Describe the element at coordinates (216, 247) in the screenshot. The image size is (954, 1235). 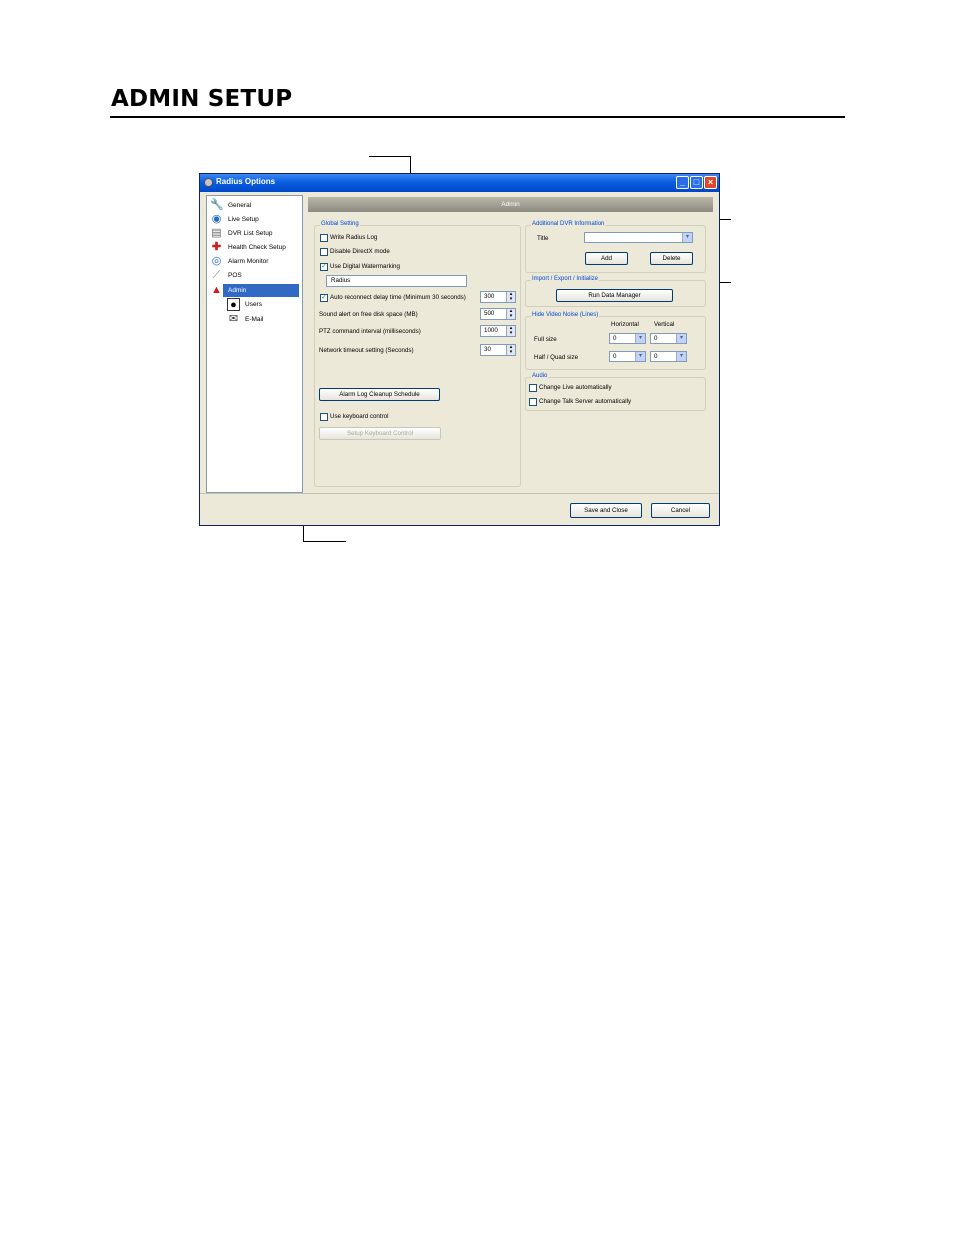
I see `red-cross-icon: ✚` at that location.